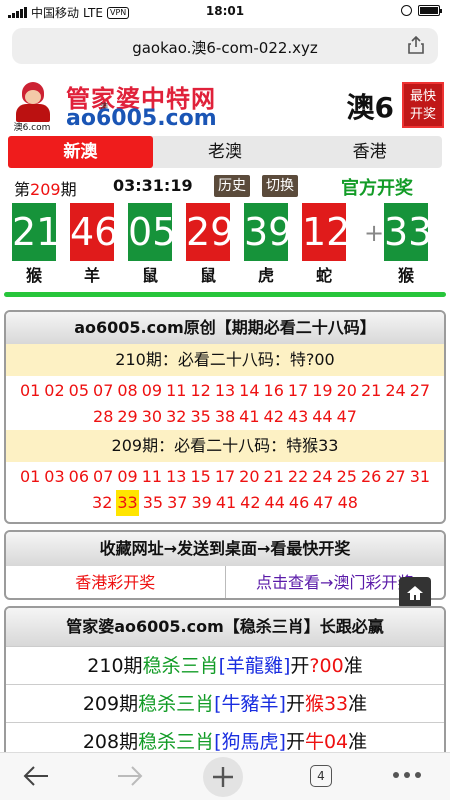 The image size is (450, 801). What do you see at coordinates (225, 11) in the screenshot?
I see `status-time: 18:01` at bounding box center [225, 11].